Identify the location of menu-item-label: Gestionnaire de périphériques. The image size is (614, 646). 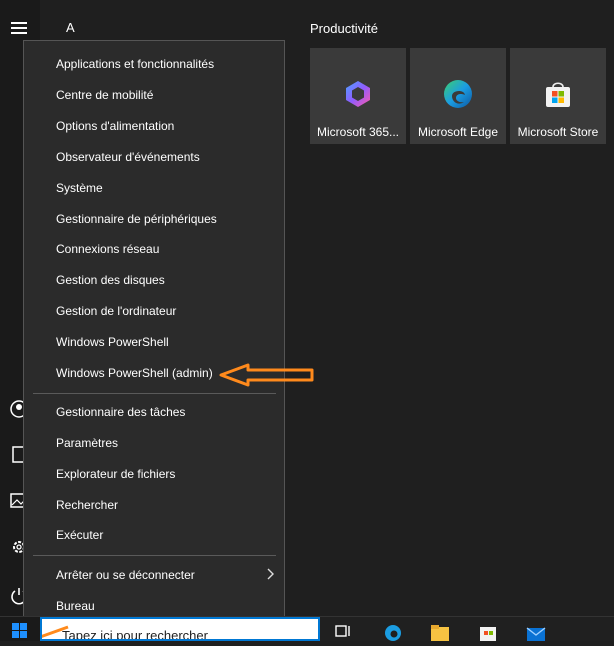
(136, 219).